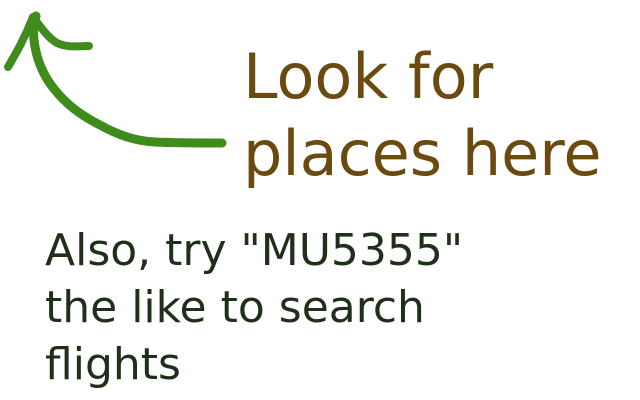  I want to click on search-hint-heading-line-1: Look for, so click(368, 76).